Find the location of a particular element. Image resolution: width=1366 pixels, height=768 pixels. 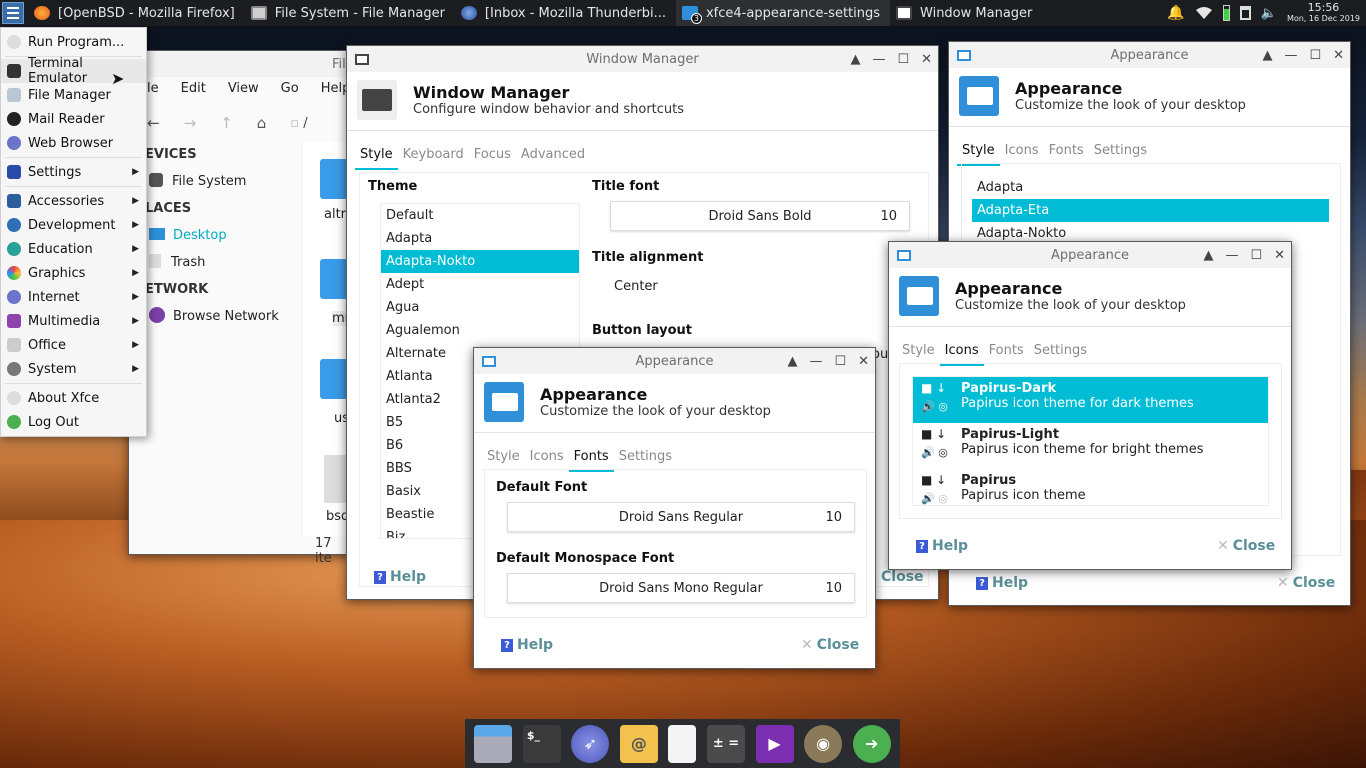

menu-item-internet: Internet ▶ is located at coordinates (73, 297).